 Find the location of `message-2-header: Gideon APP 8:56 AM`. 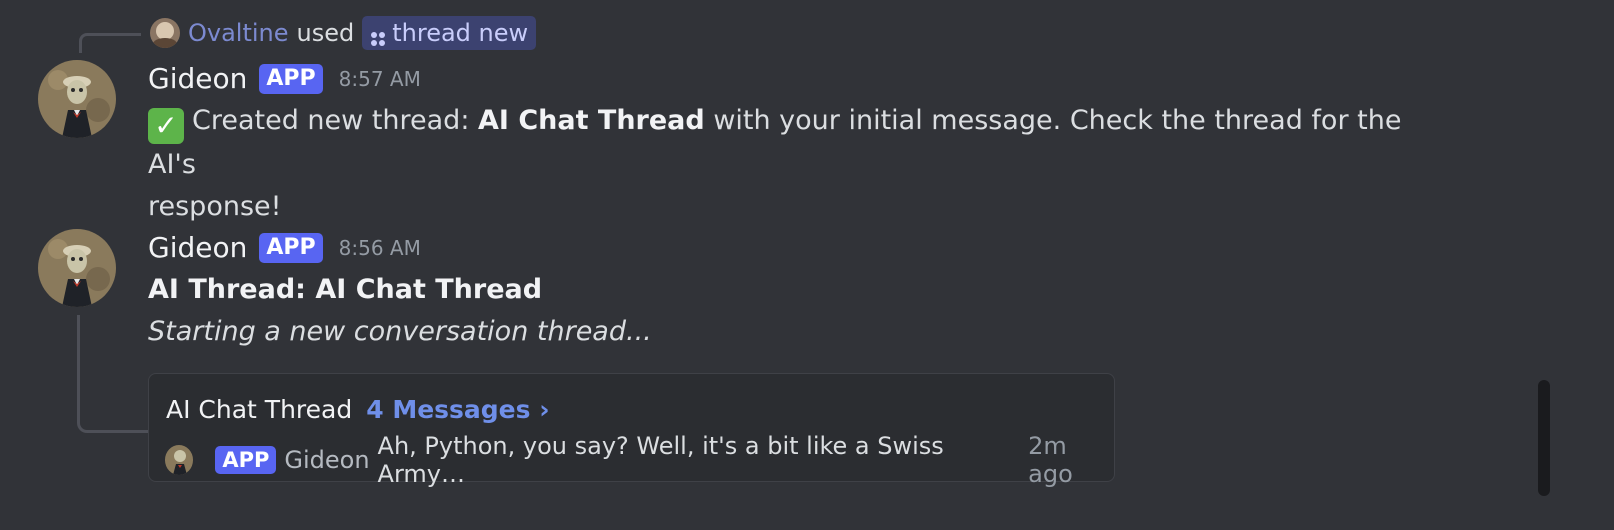

message-2-header: Gideon APP 8:56 AM is located at coordinates (284, 247).